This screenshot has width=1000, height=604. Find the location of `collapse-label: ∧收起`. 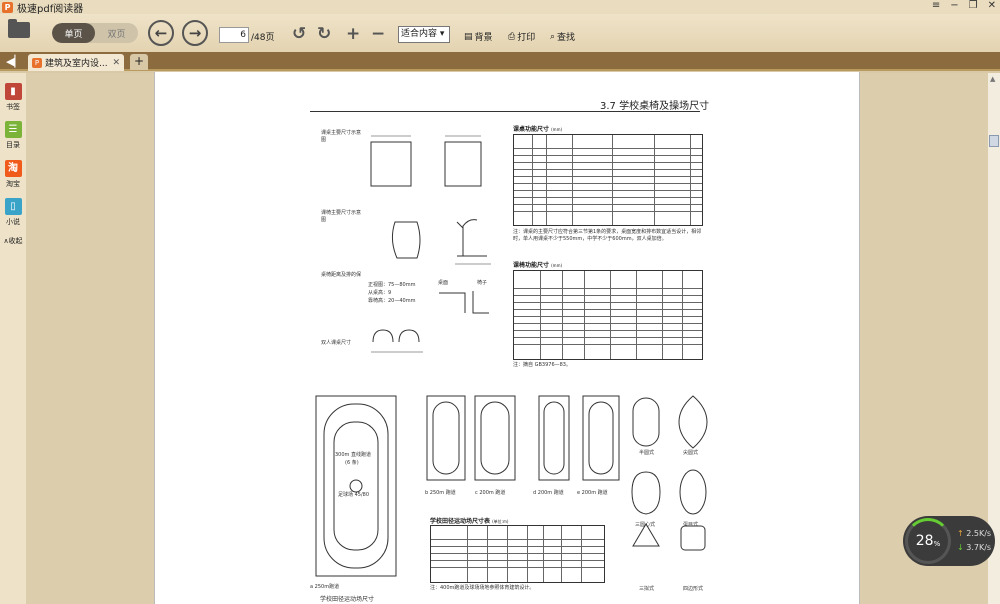

collapse-label: ∧收起 is located at coordinates (13, 241).